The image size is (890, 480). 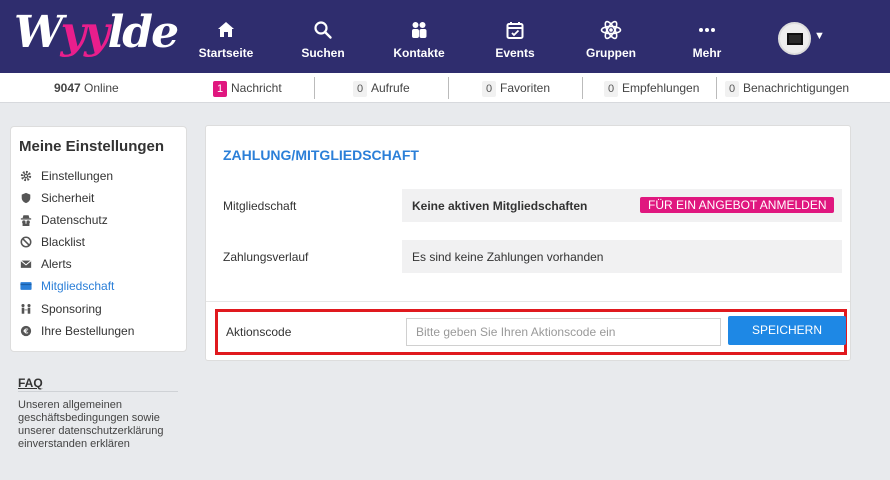 I want to click on recommendations-count-badge: 0, so click(x=611, y=89).